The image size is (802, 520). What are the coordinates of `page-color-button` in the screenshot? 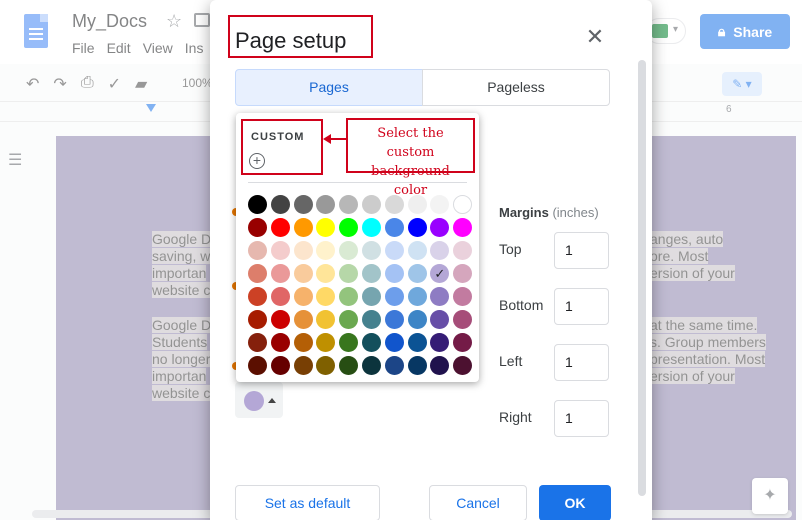 It's located at (259, 400).